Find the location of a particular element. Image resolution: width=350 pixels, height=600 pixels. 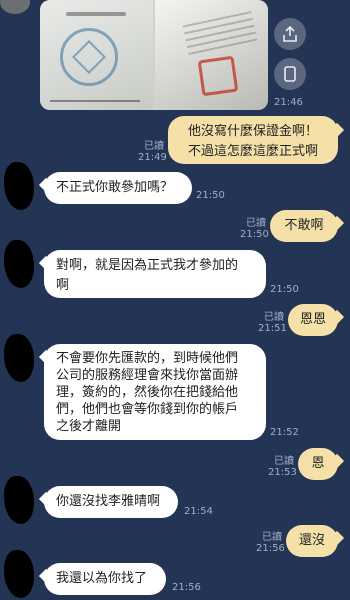

message-bubble-outgoing: 恩恩 is located at coordinates (313, 320).